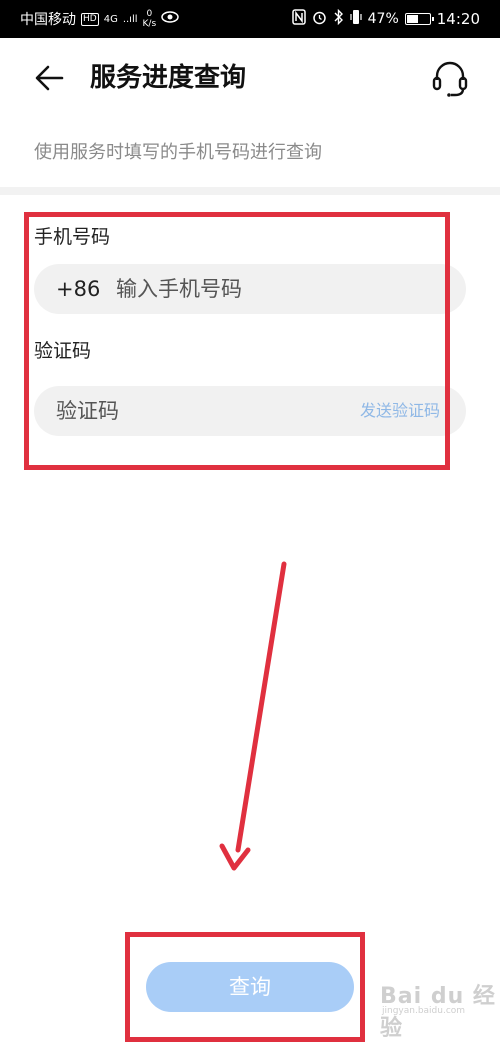 This screenshot has height=1042, width=500. Describe the element at coordinates (424, 1011) in the screenshot. I see `watermark-url: jingyan.baidu.com` at that location.